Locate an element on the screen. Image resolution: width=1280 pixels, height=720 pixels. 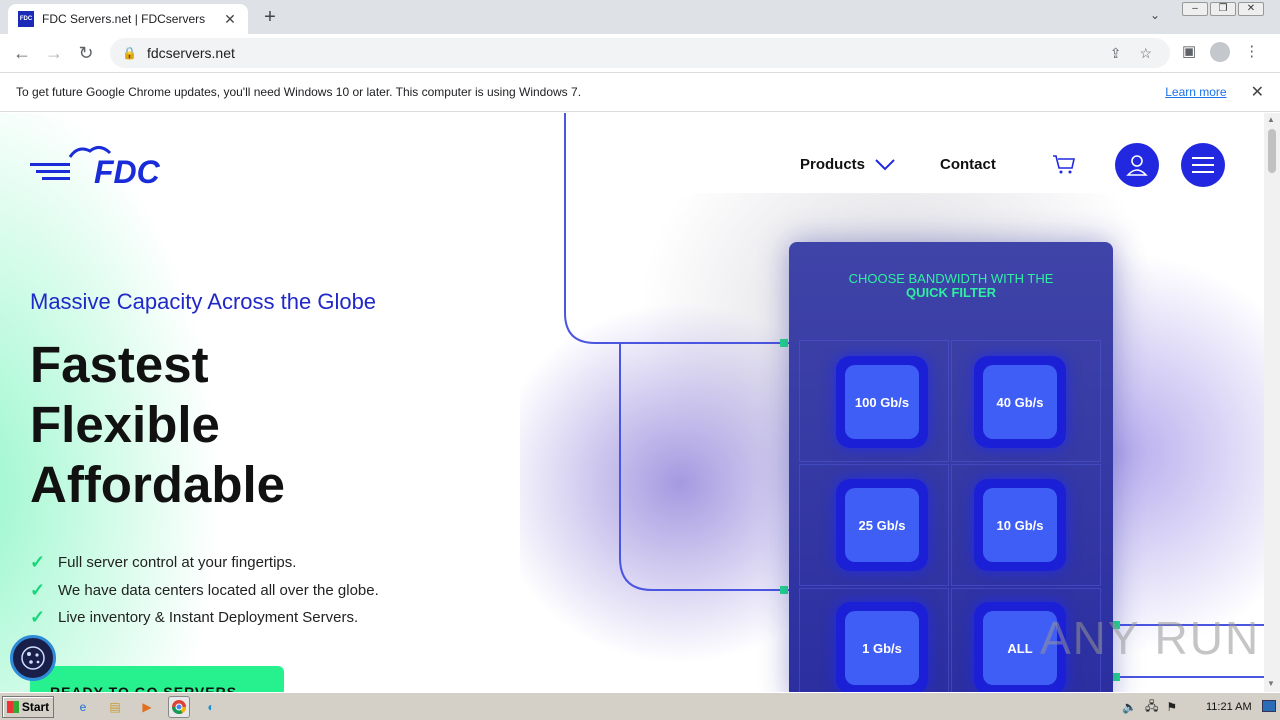
bandwidth-label: 1 Gb/s is located at coordinates (882, 648).